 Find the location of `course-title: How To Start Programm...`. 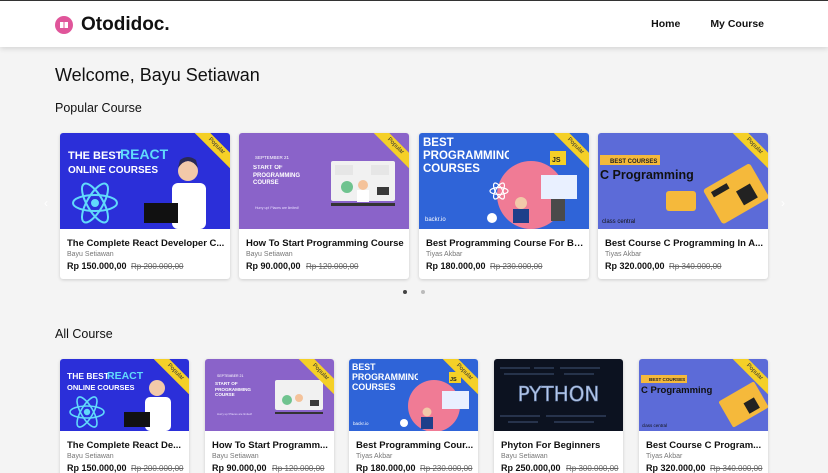

course-title: How To Start Programm... is located at coordinates (270, 445).